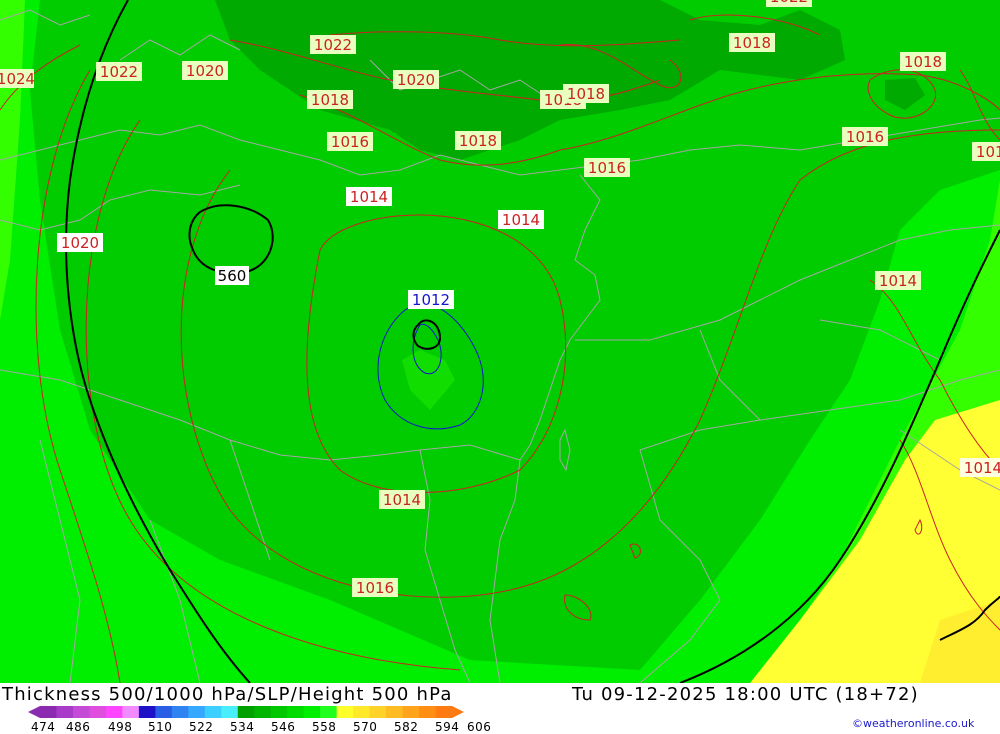 This screenshot has height=734, width=1000. Describe the element at coordinates (201, 727) in the screenshot. I see `colorbar-tick: 522` at that location.